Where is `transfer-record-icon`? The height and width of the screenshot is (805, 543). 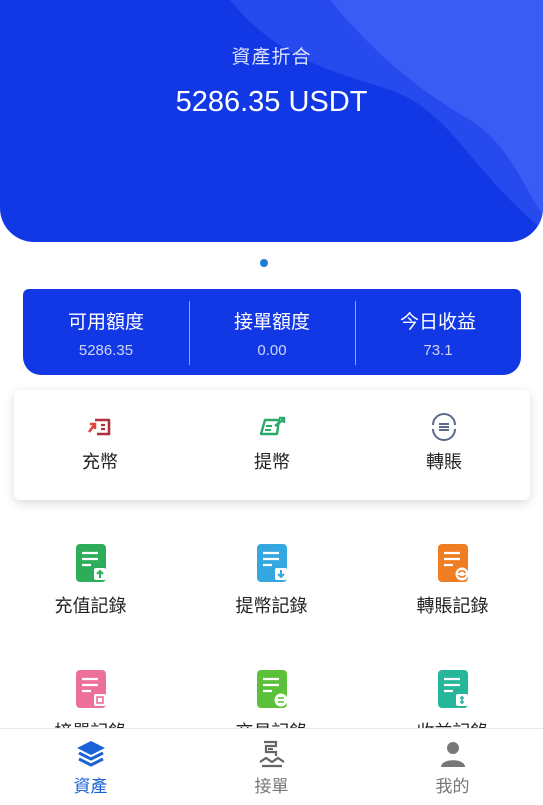 transfer-record-icon is located at coordinates (452, 563).